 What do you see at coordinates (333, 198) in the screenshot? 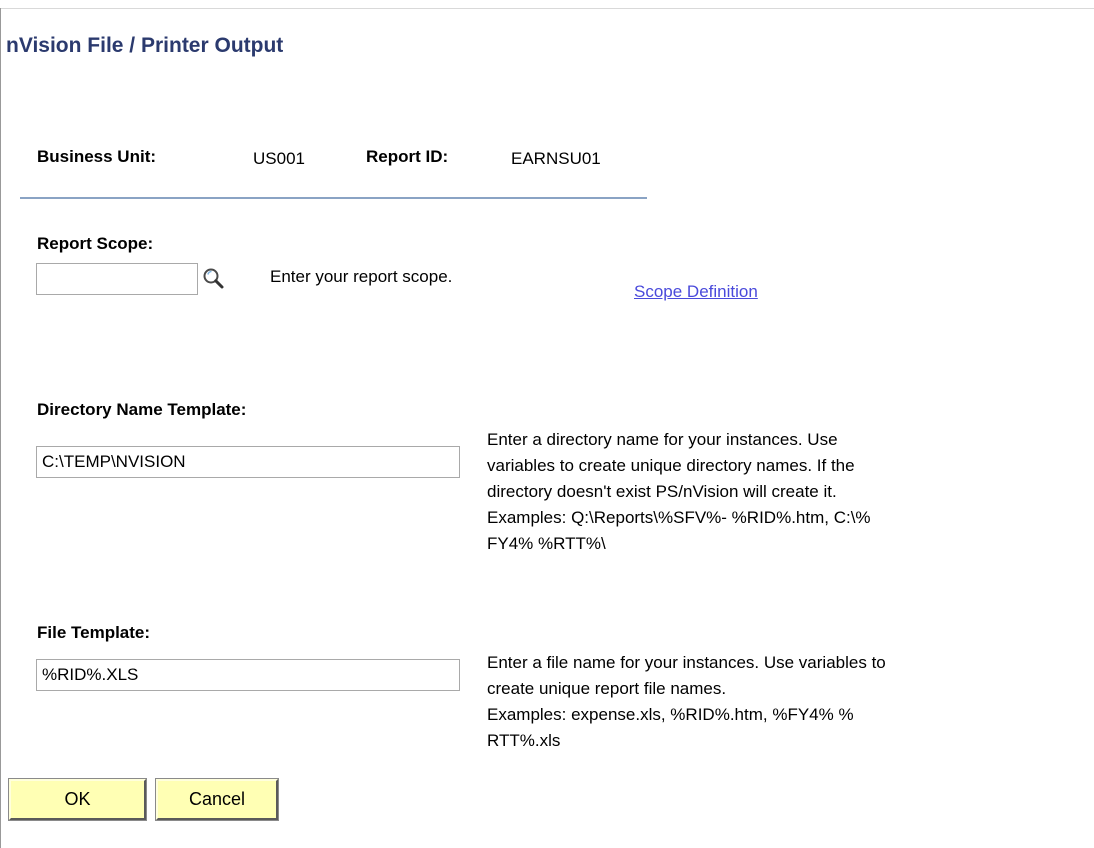
I see `header-divider` at bounding box center [333, 198].